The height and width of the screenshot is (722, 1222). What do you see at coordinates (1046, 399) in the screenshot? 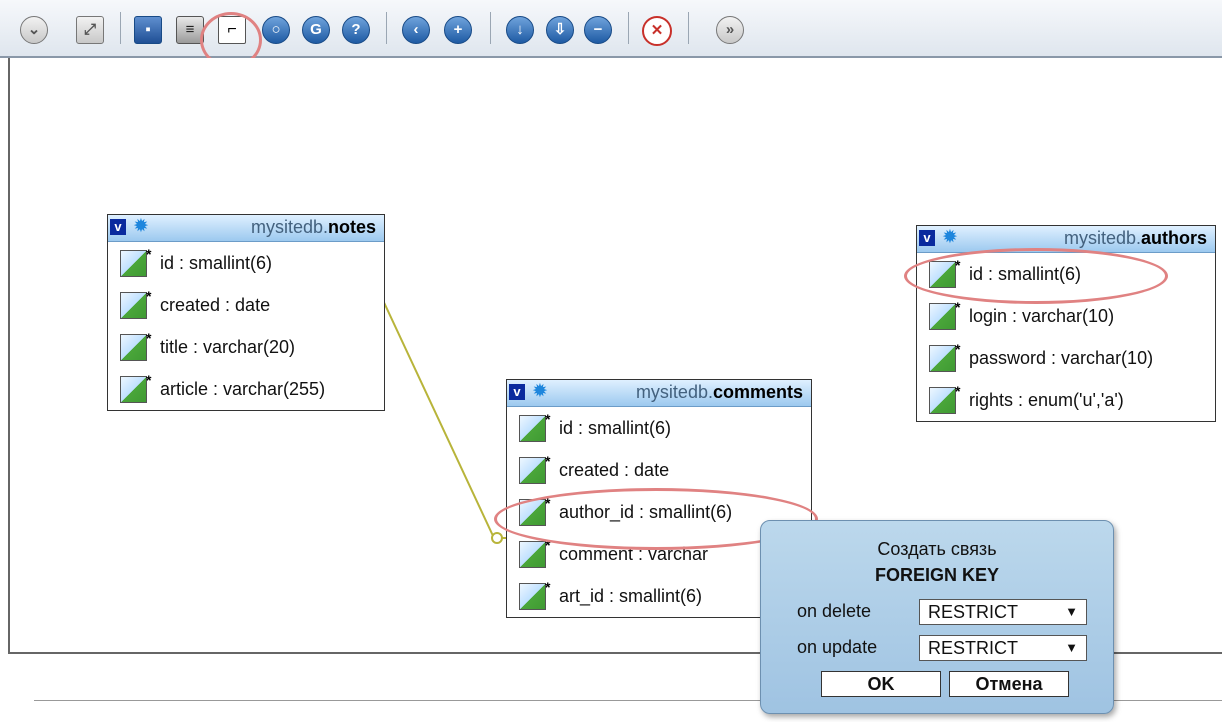
I see `field-label: rights : enum('u','a')` at bounding box center [1046, 399].